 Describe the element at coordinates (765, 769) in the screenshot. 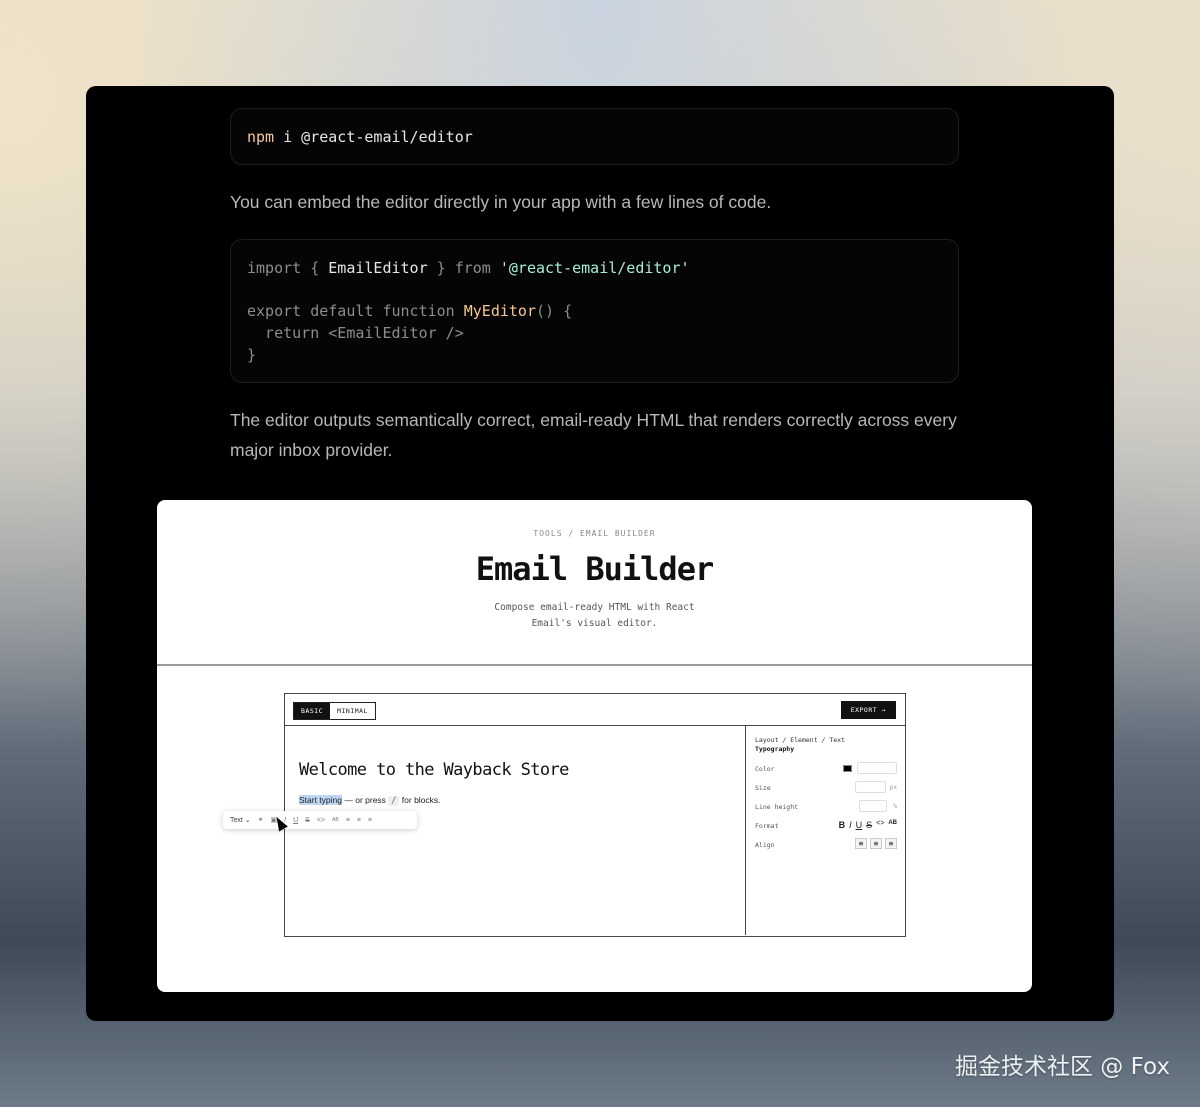

I see `color-label: Color` at that location.